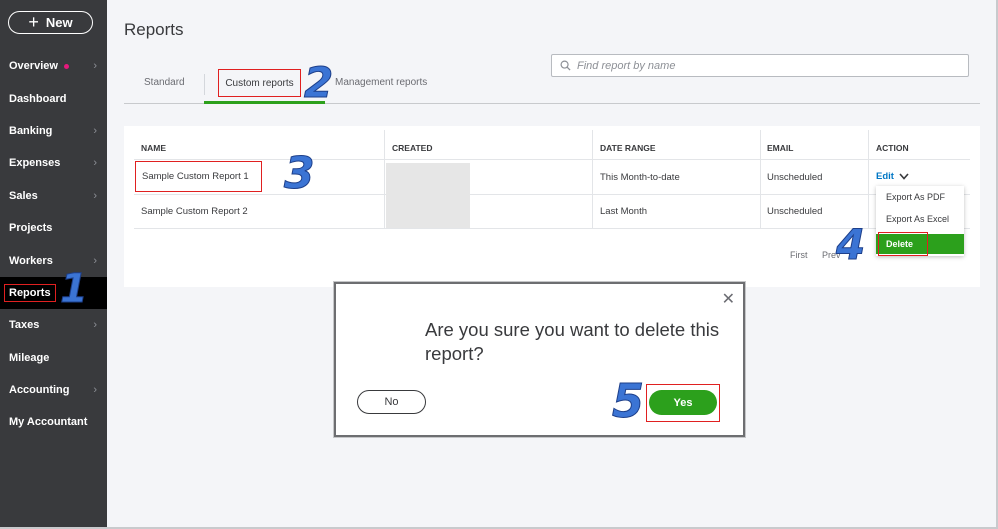  What do you see at coordinates (628, 401) in the screenshot?
I see `step-annotation-5: 5` at bounding box center [628, 401].